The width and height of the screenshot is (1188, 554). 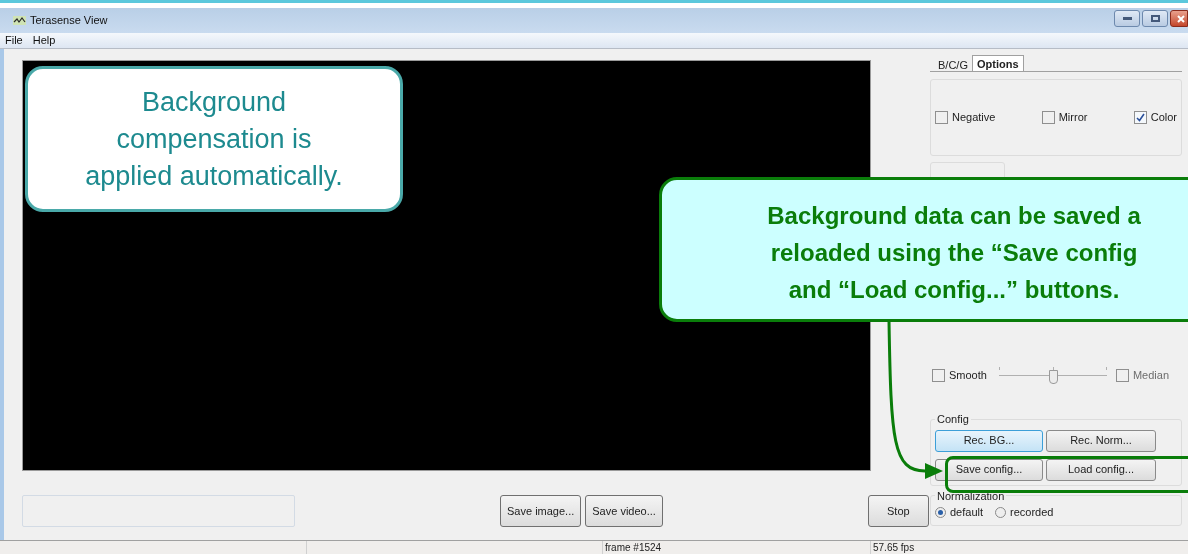 I want to click on maximize-button, so click(x=1155, y=18).